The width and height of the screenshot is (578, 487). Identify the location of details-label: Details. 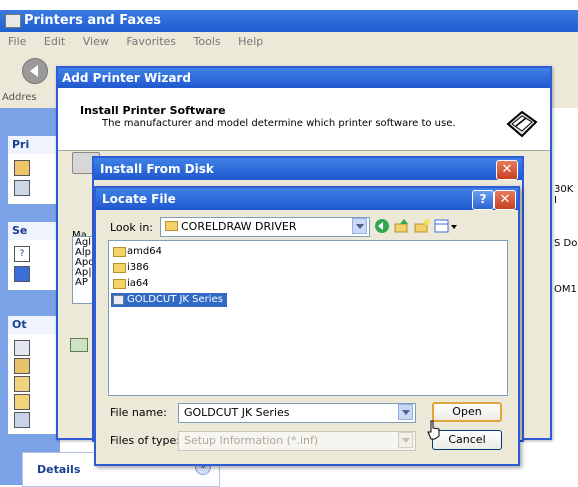
(59, 469).